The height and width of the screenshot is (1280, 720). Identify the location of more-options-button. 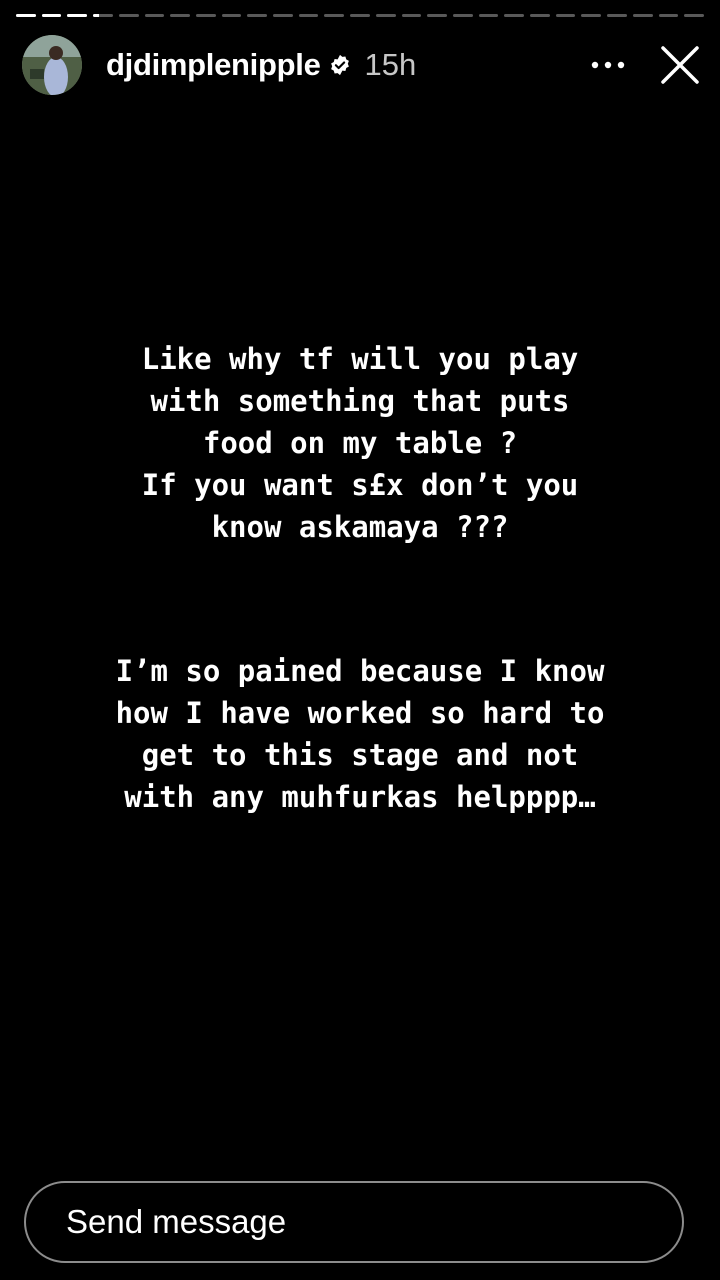
(608, 65).